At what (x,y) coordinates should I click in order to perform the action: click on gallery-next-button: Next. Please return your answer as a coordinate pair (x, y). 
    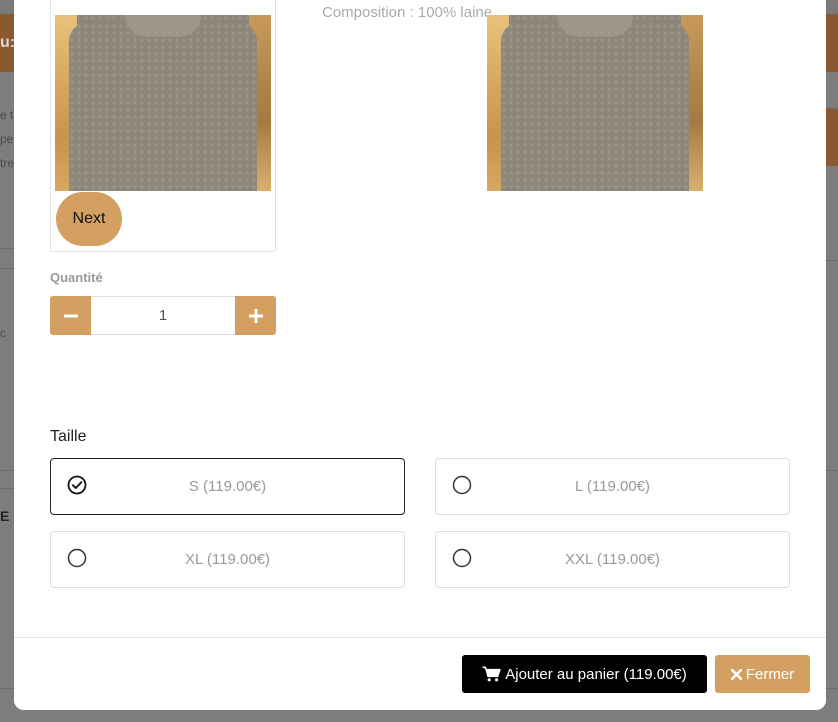
    Looking at the image, I should click on (89, 219).